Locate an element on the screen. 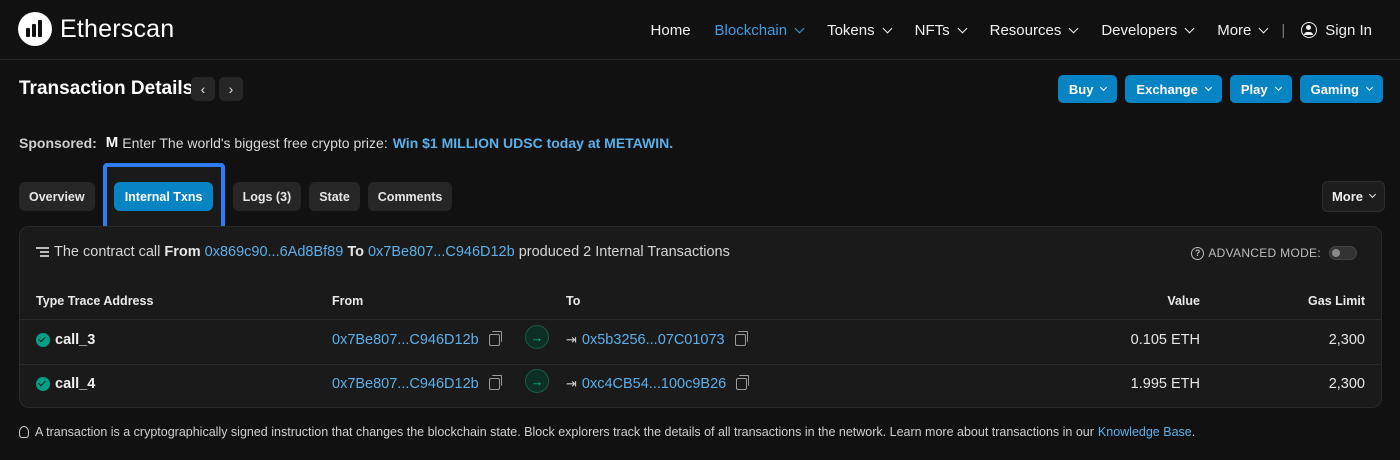 Image resolution: width=1400 pixels, height=460 pixels. gaming-label: Gaming is located at coordinates (1334, 89).